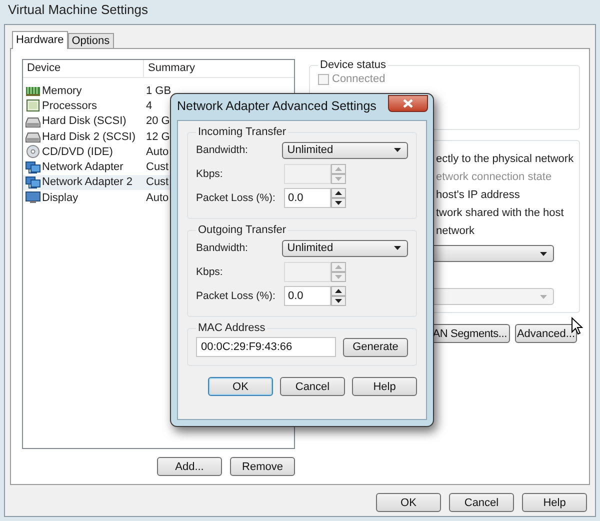 This screenshot has height=521, width=600. Describe the element at coordinates (231, 328) in the screenshot. I see `group-title: MAC Address` at that location.